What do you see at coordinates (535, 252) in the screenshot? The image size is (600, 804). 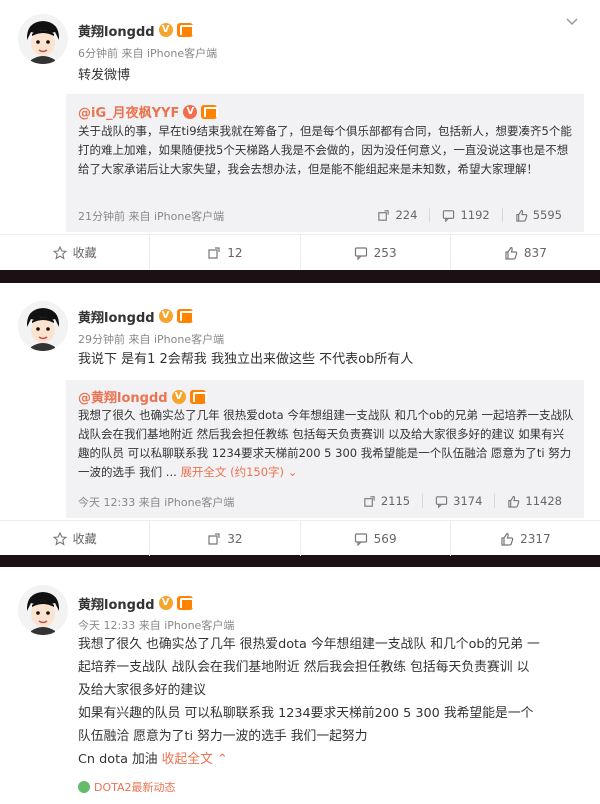 I see `like-count: 837` at bounding box center [535, 252].